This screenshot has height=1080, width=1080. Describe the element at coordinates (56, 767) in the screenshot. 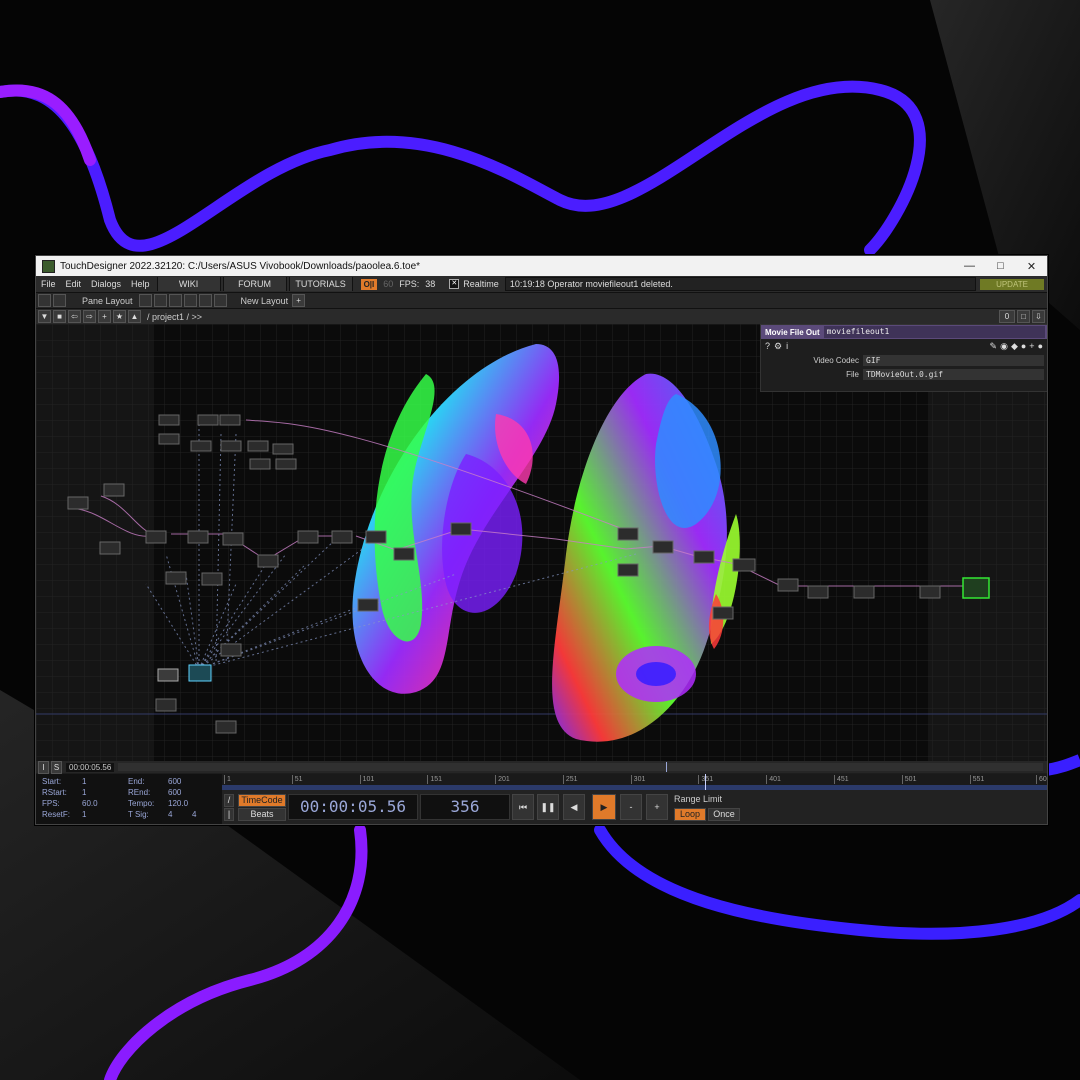

I see `timeline-s-button: S` at that location.